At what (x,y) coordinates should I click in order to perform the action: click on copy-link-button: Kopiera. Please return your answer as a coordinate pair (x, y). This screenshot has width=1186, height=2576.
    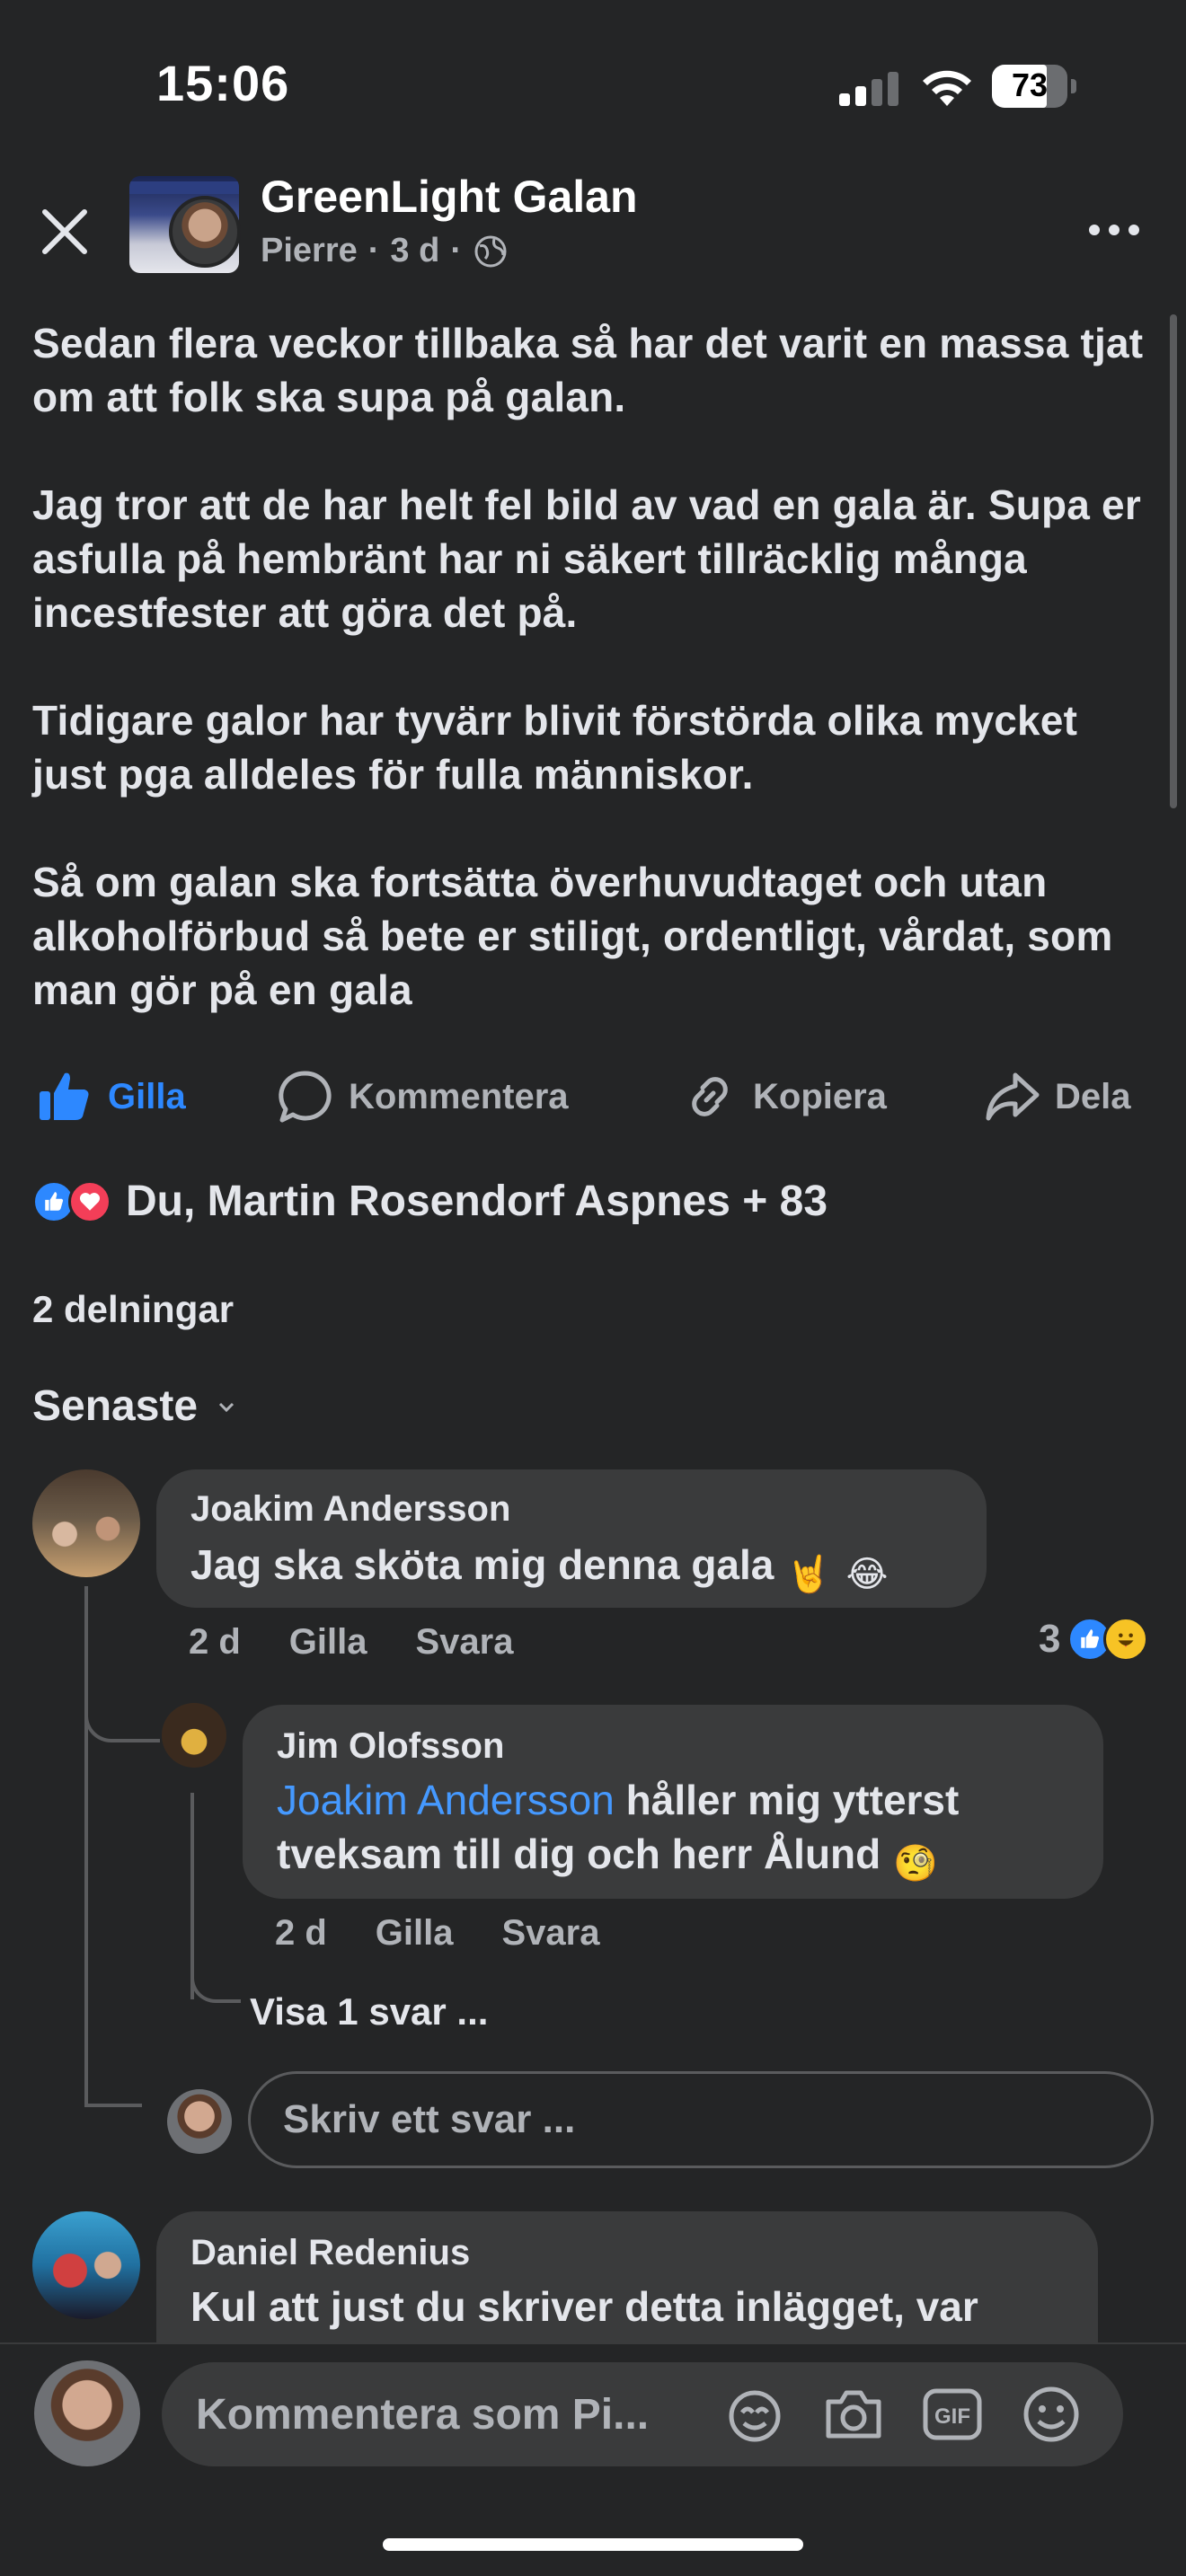
    Looking at the image, I should click on (784, 1096).